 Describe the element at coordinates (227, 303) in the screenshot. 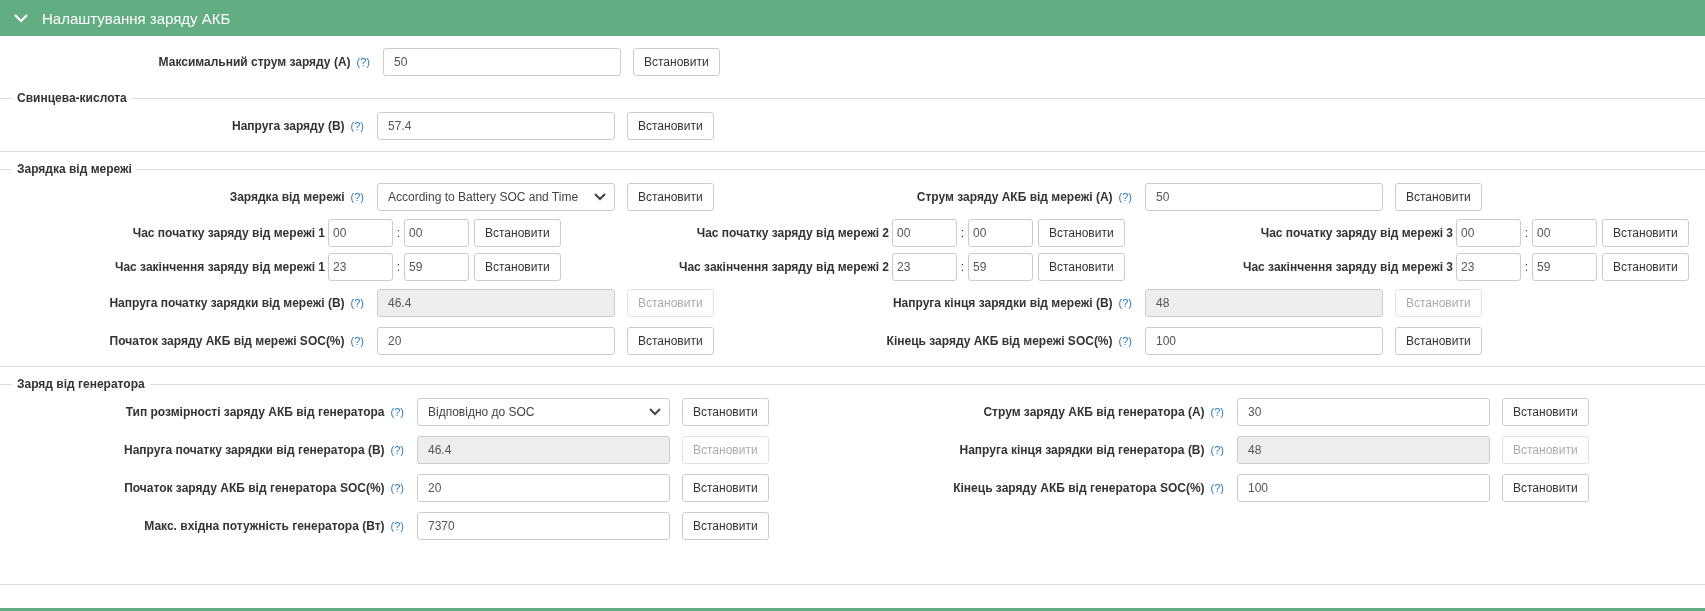

I see `field-label: Напруга початку зарядки від мережі (В)` at that location.